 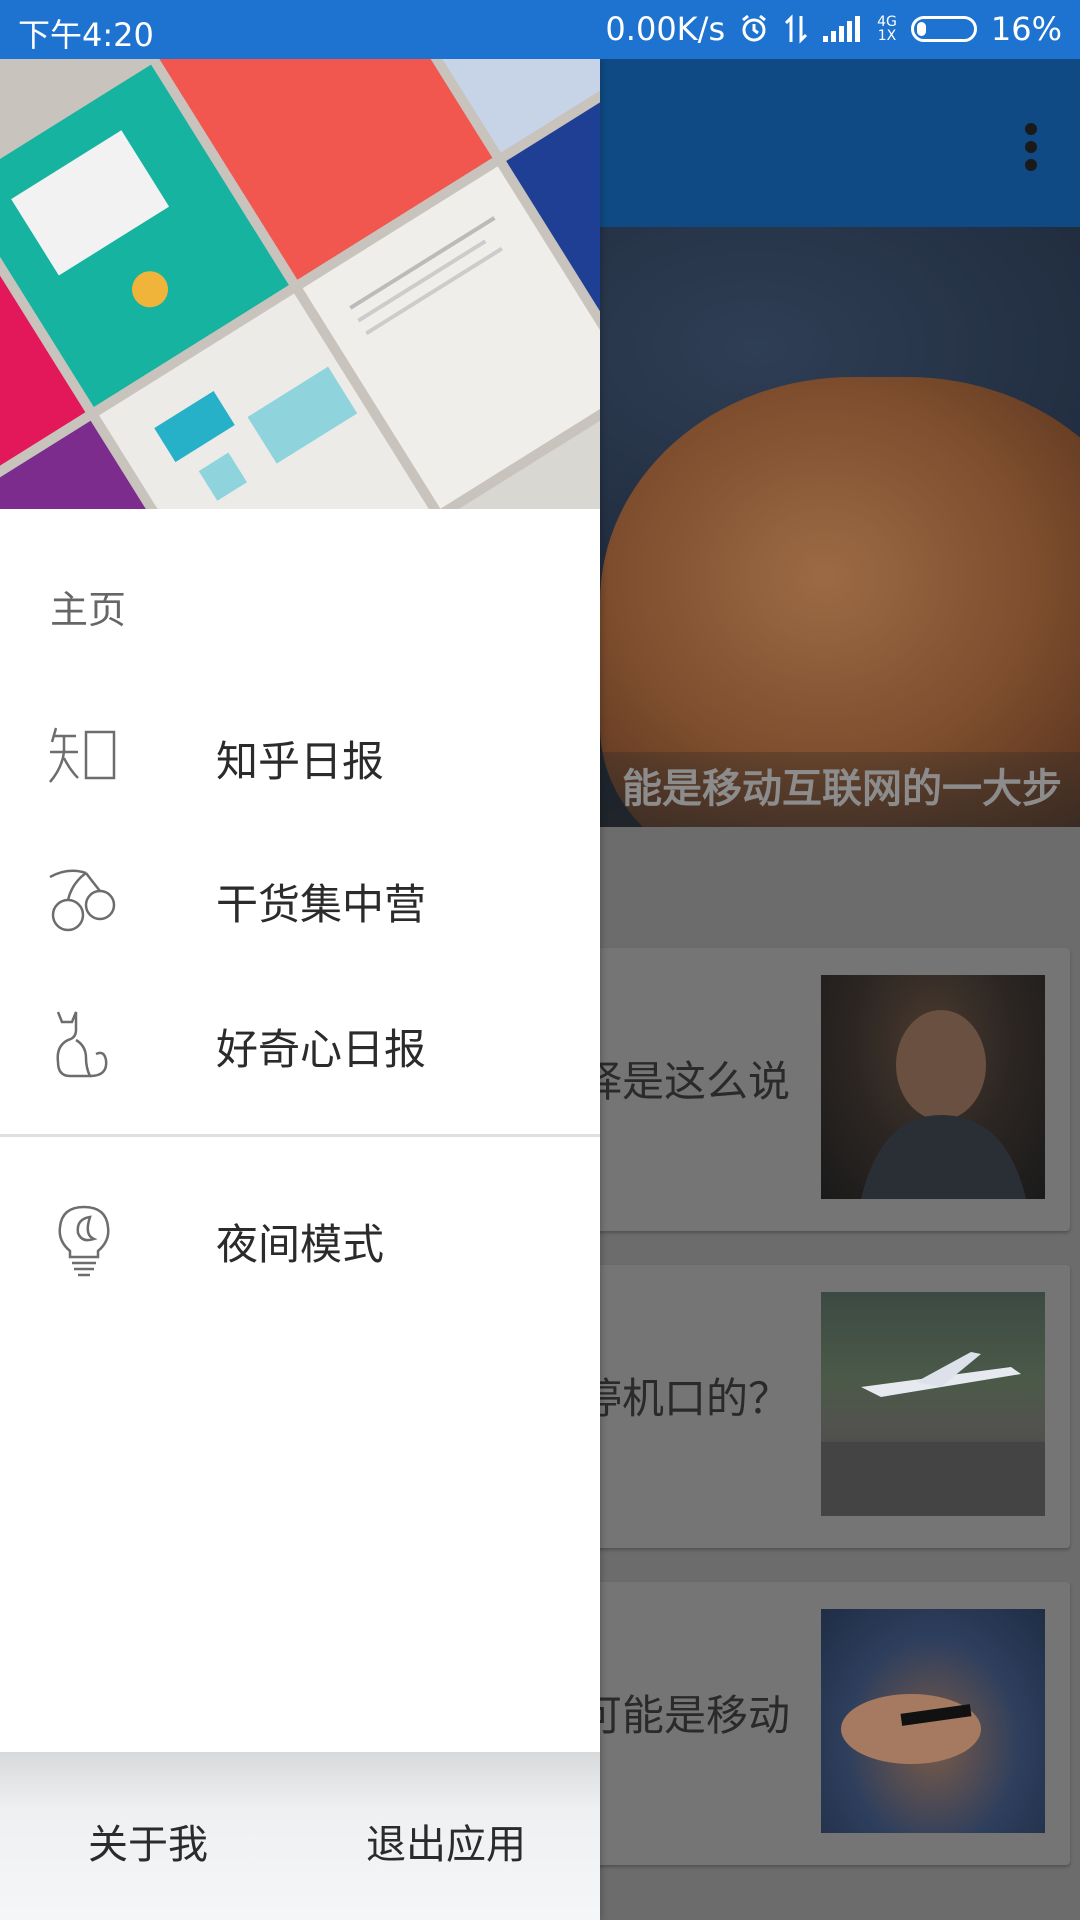 I want to click on lightbulb-icon, so click(x=84, y=1239).